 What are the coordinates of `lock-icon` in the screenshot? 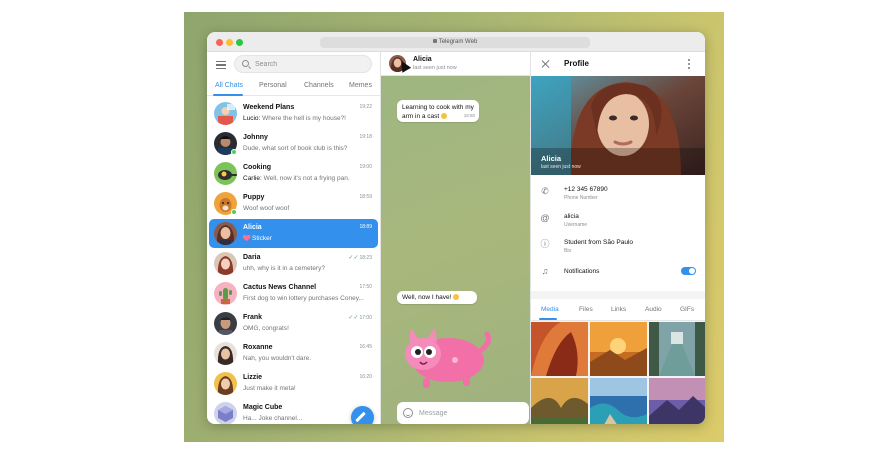 It's located at (434, 41).